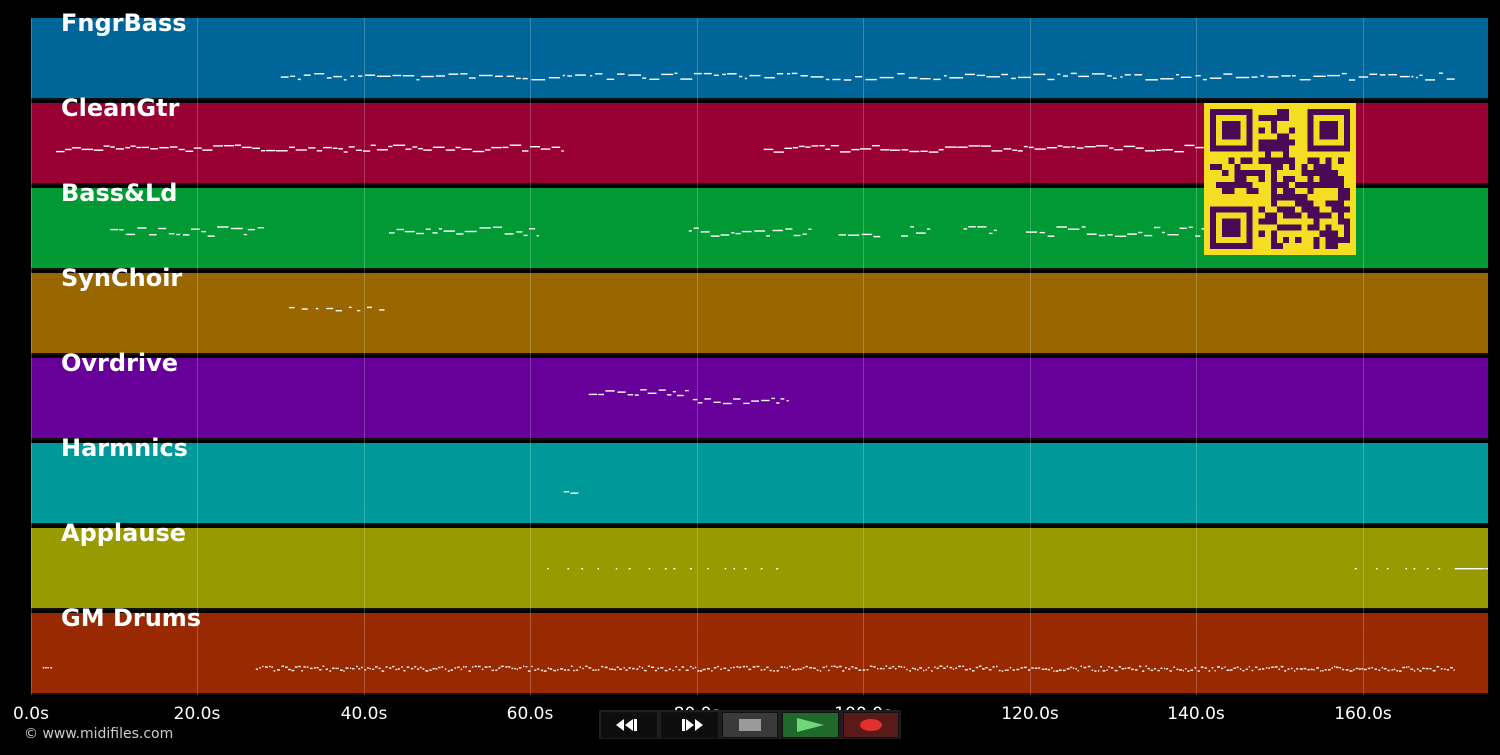 Image resolution: width=1500 pixels, height=755 pixels. What do you see at coordinates (759, 394) in the screenshot?
I see `track-ovrdrive: Ovrdrive` at bounding box center [759, 394].